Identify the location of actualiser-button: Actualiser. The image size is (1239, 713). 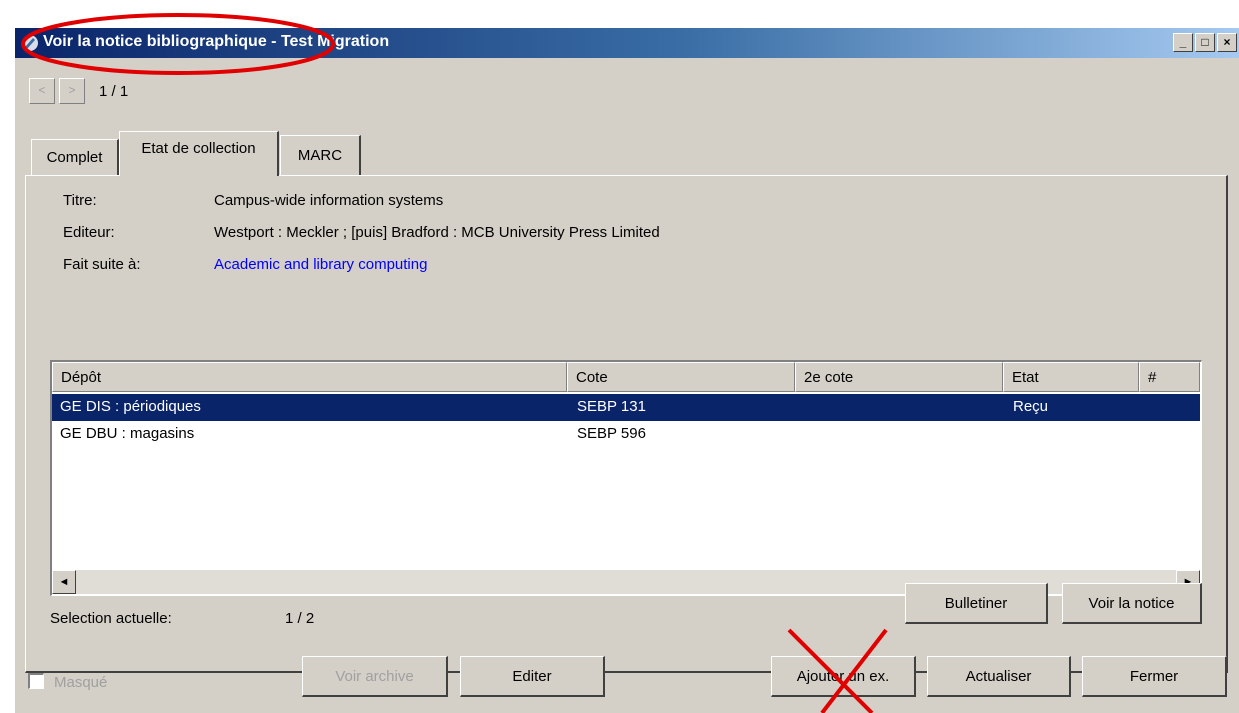
(999, 676).